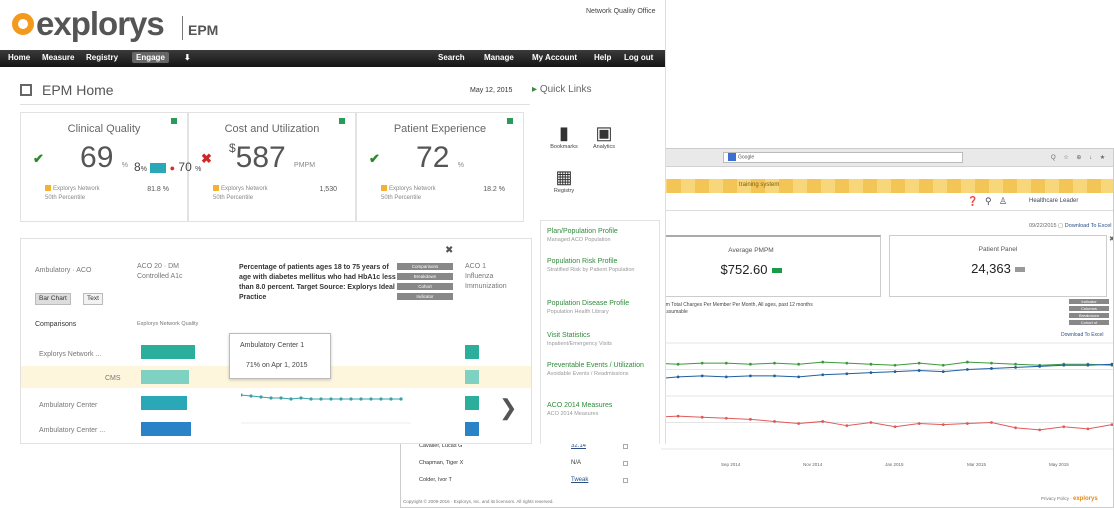  What do you see at coordinates (102, 57) in the screenshot?
I see `nav-registry: Registry` at bounding box center [102, 57].